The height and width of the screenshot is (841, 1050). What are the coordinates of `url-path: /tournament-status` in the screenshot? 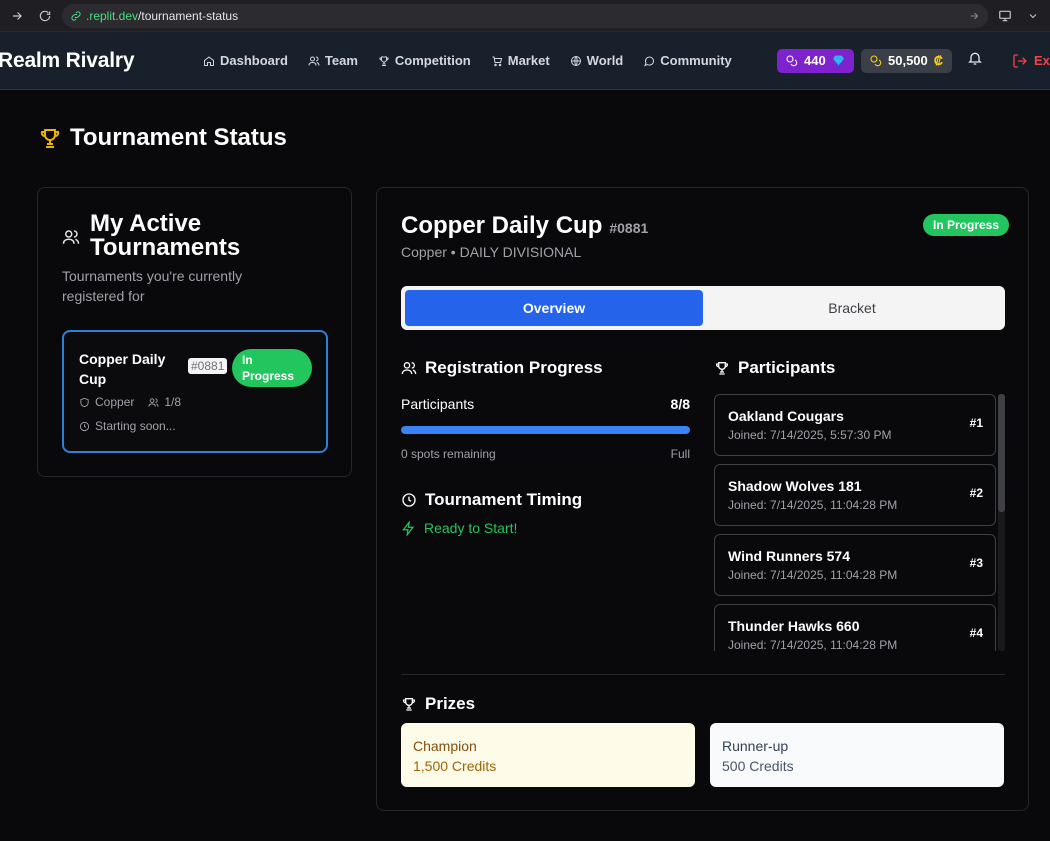 It's located at (188, 15).